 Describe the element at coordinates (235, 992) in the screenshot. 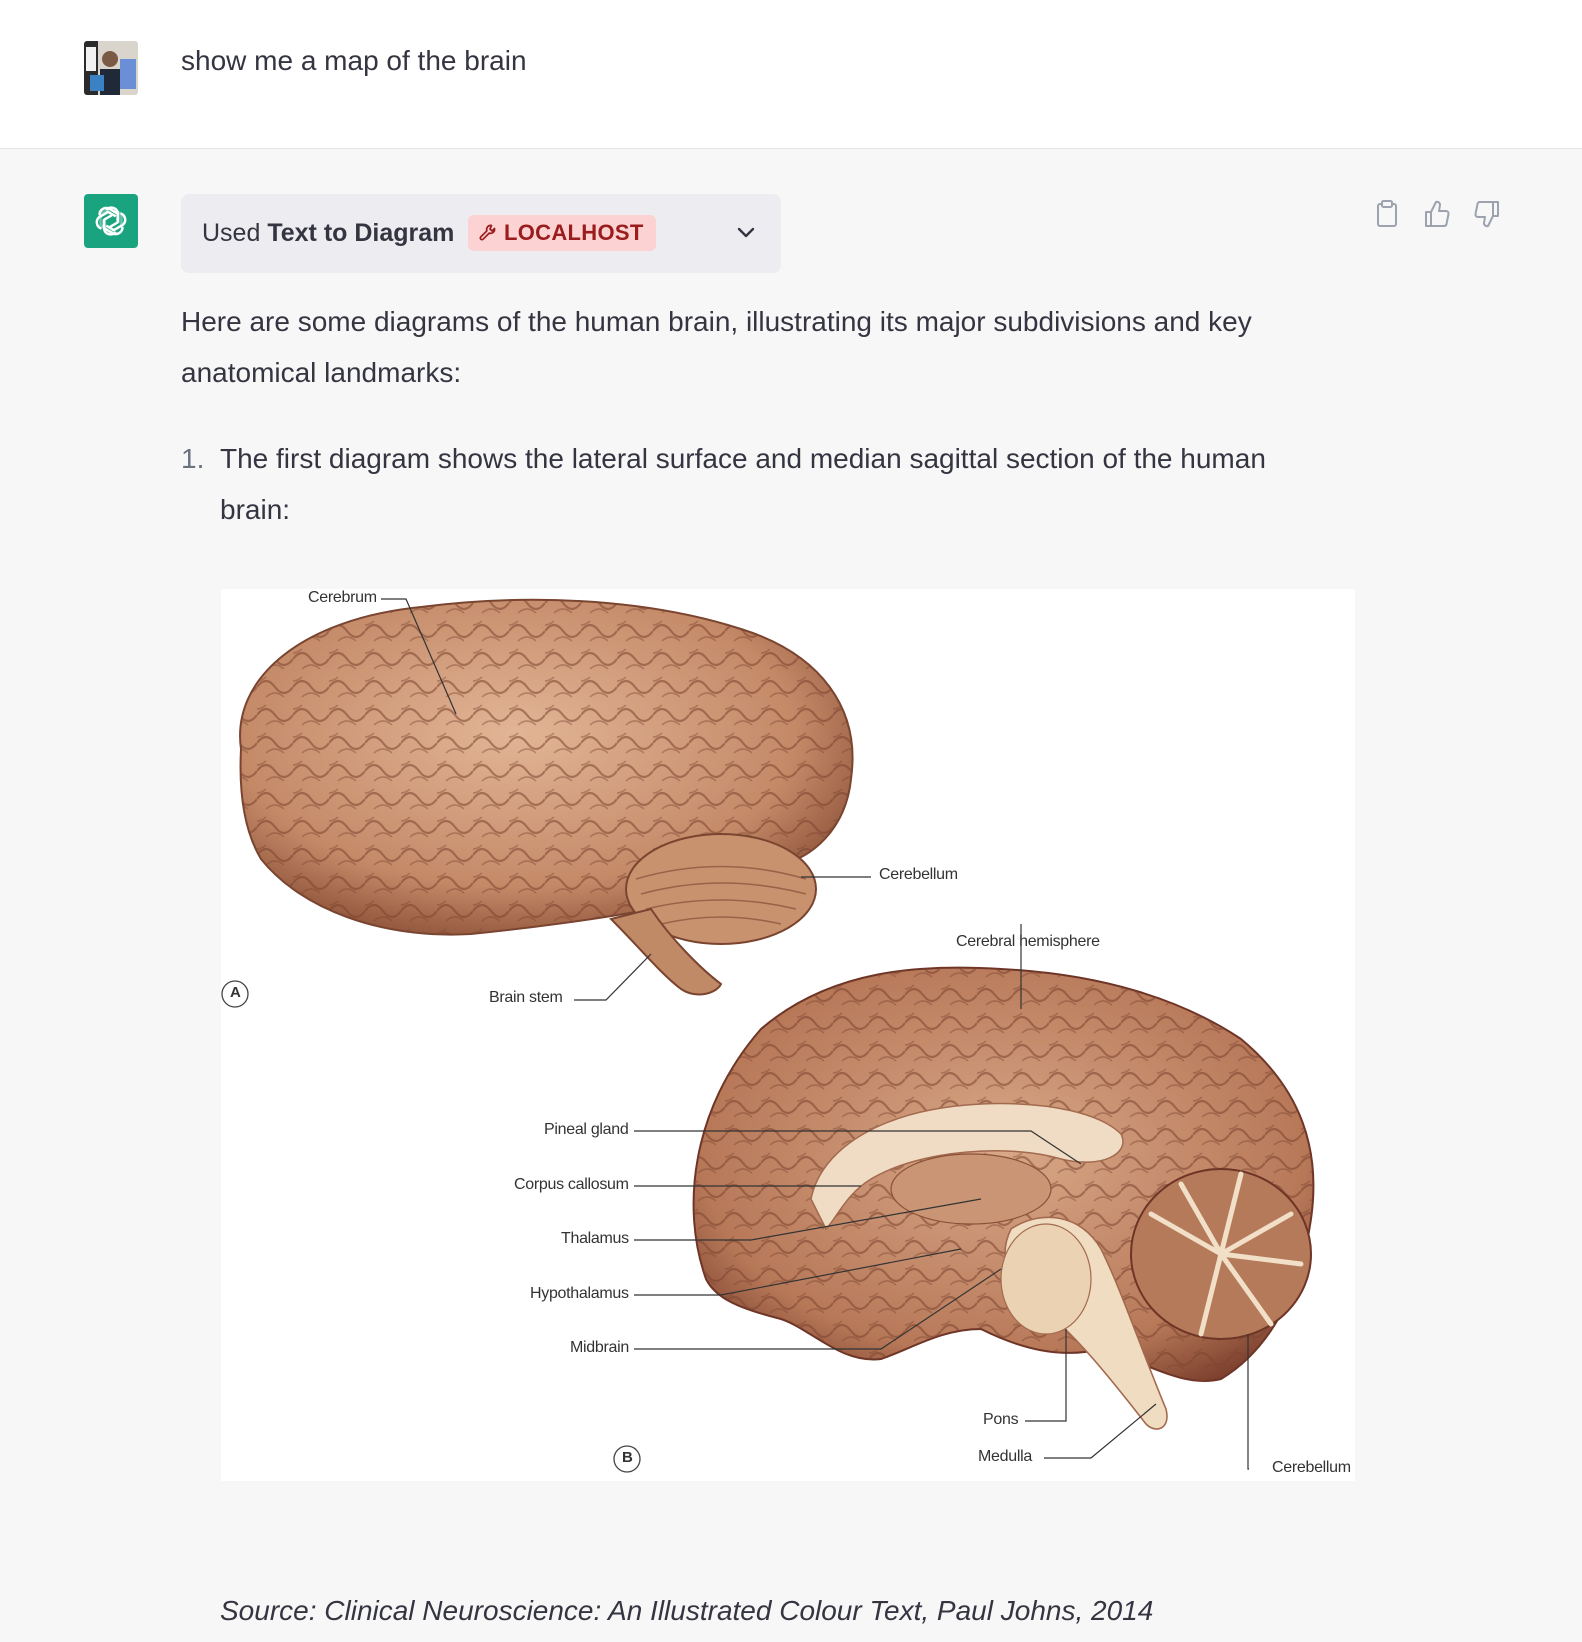

I see `panel-a-marker: A` at that location.